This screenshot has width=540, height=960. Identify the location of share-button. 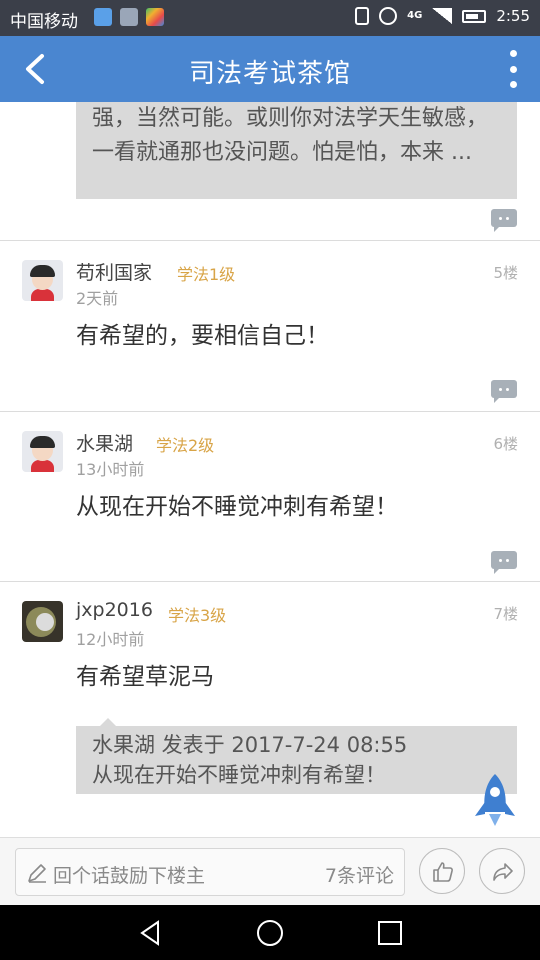
(502, 871).